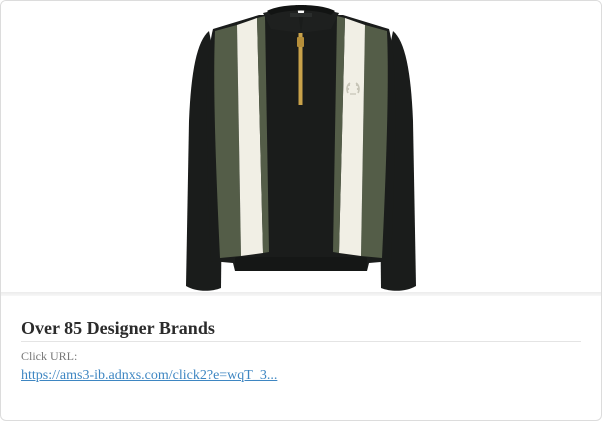  What do you see at coordinates (49, 356) in the screenshot?
I see `click-url-label: Click URL:` at bounding box center [49, 356].